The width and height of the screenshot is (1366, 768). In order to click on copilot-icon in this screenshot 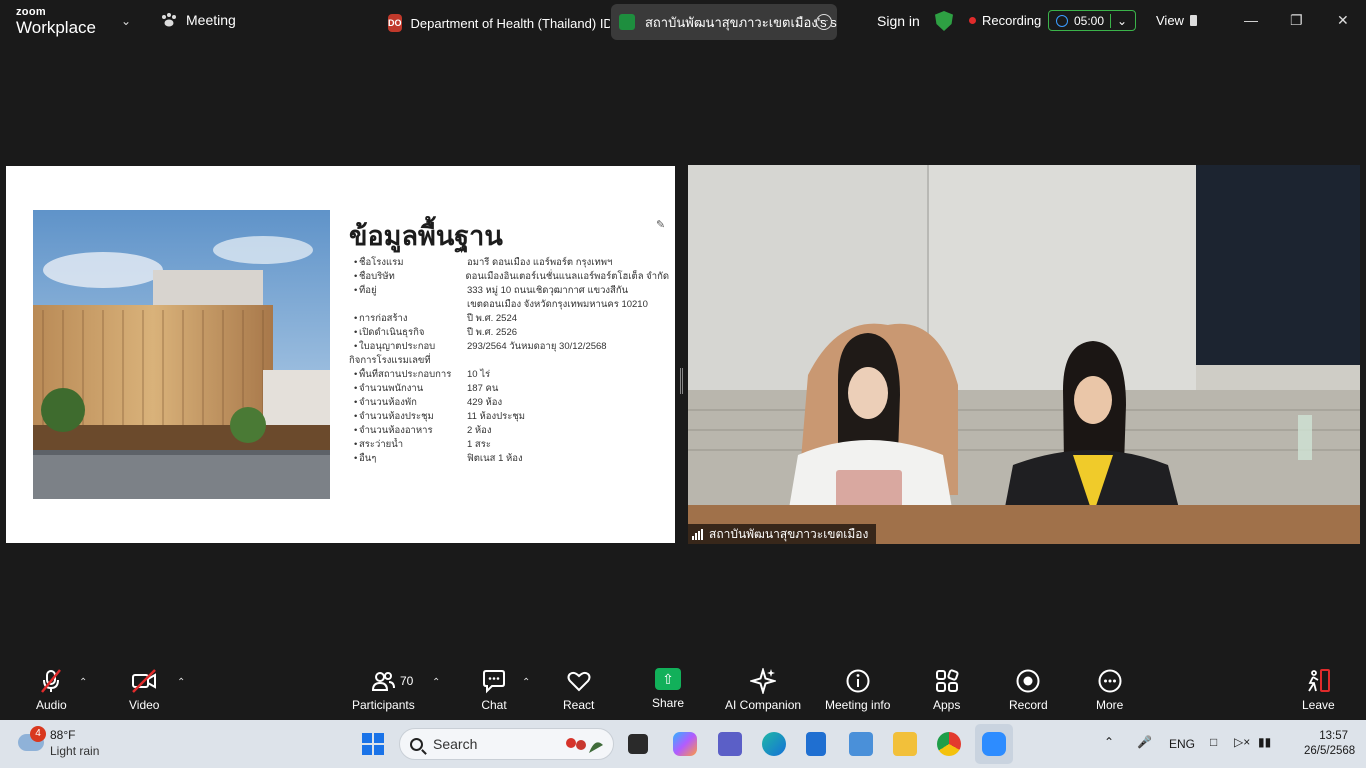, I will do `click(685, 744)`.